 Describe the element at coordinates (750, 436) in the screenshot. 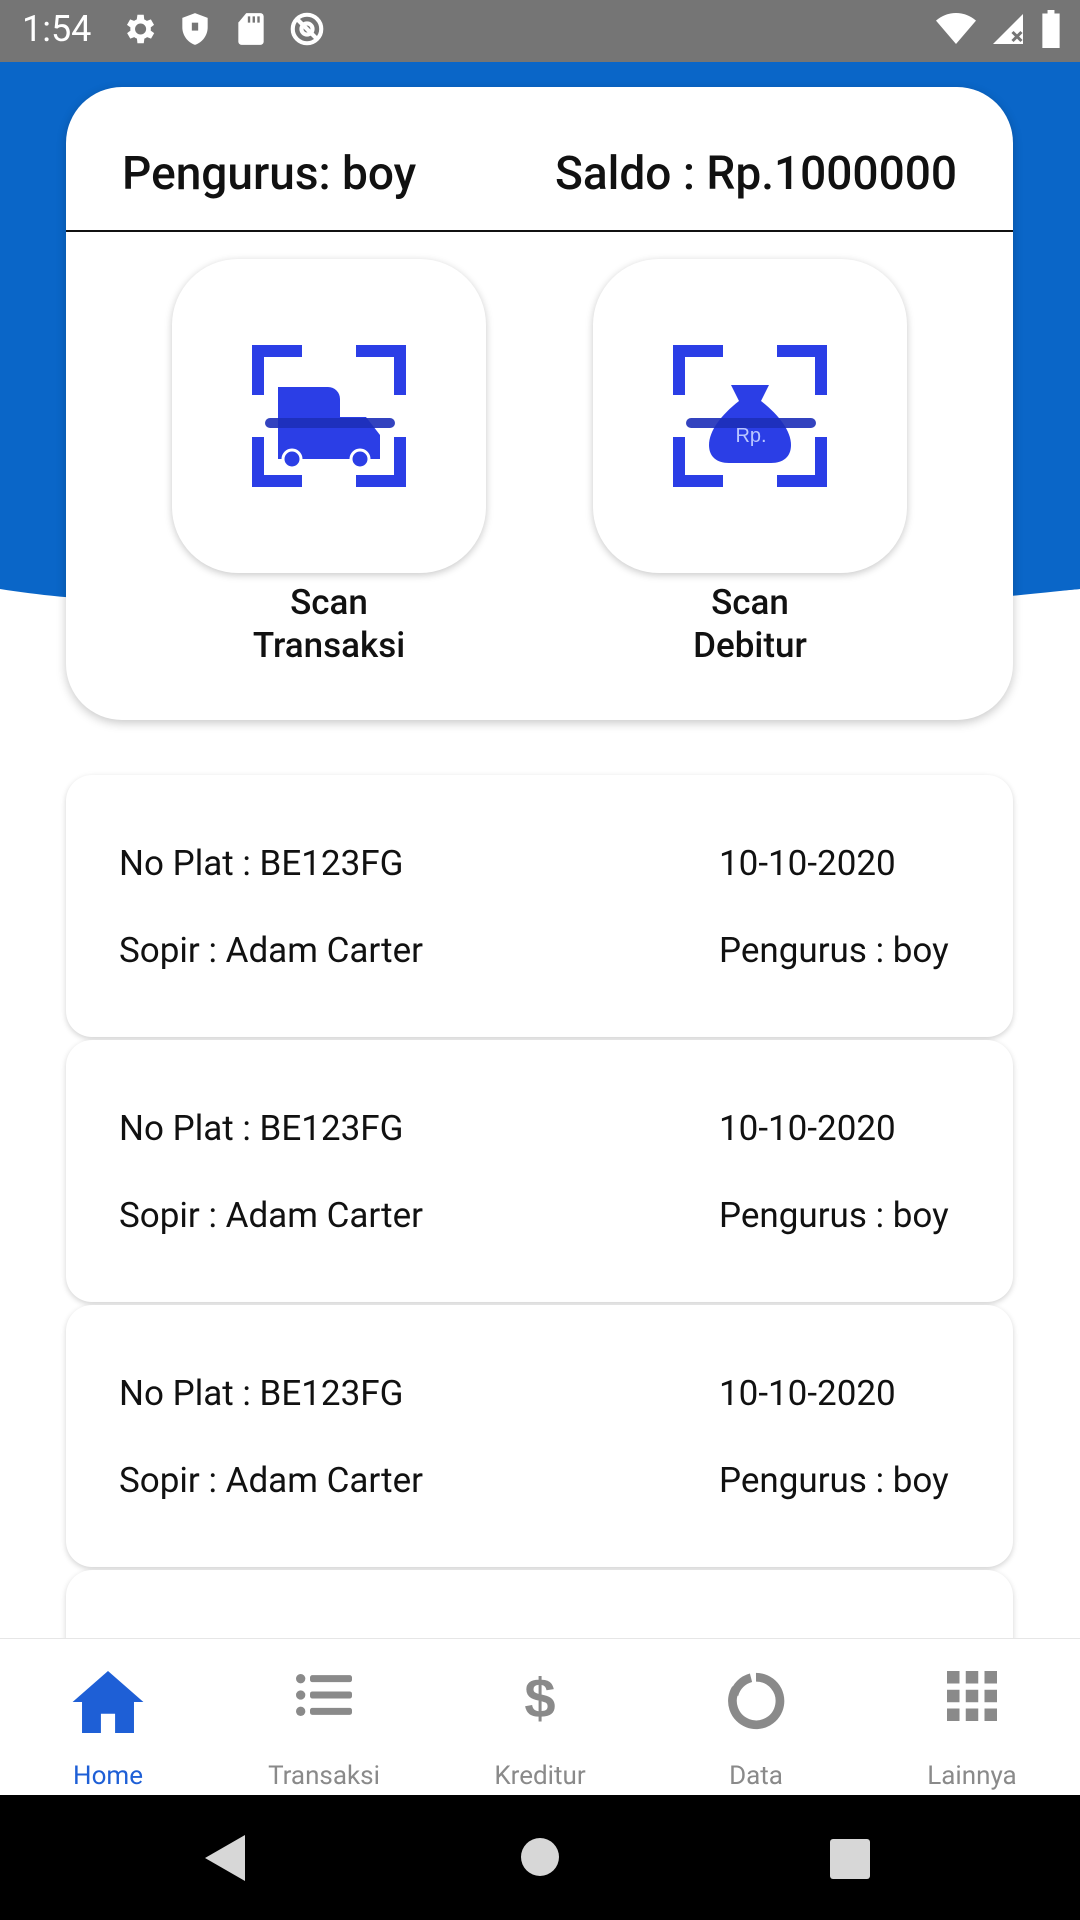

I see `money-bag-text: Rp.` at that location.